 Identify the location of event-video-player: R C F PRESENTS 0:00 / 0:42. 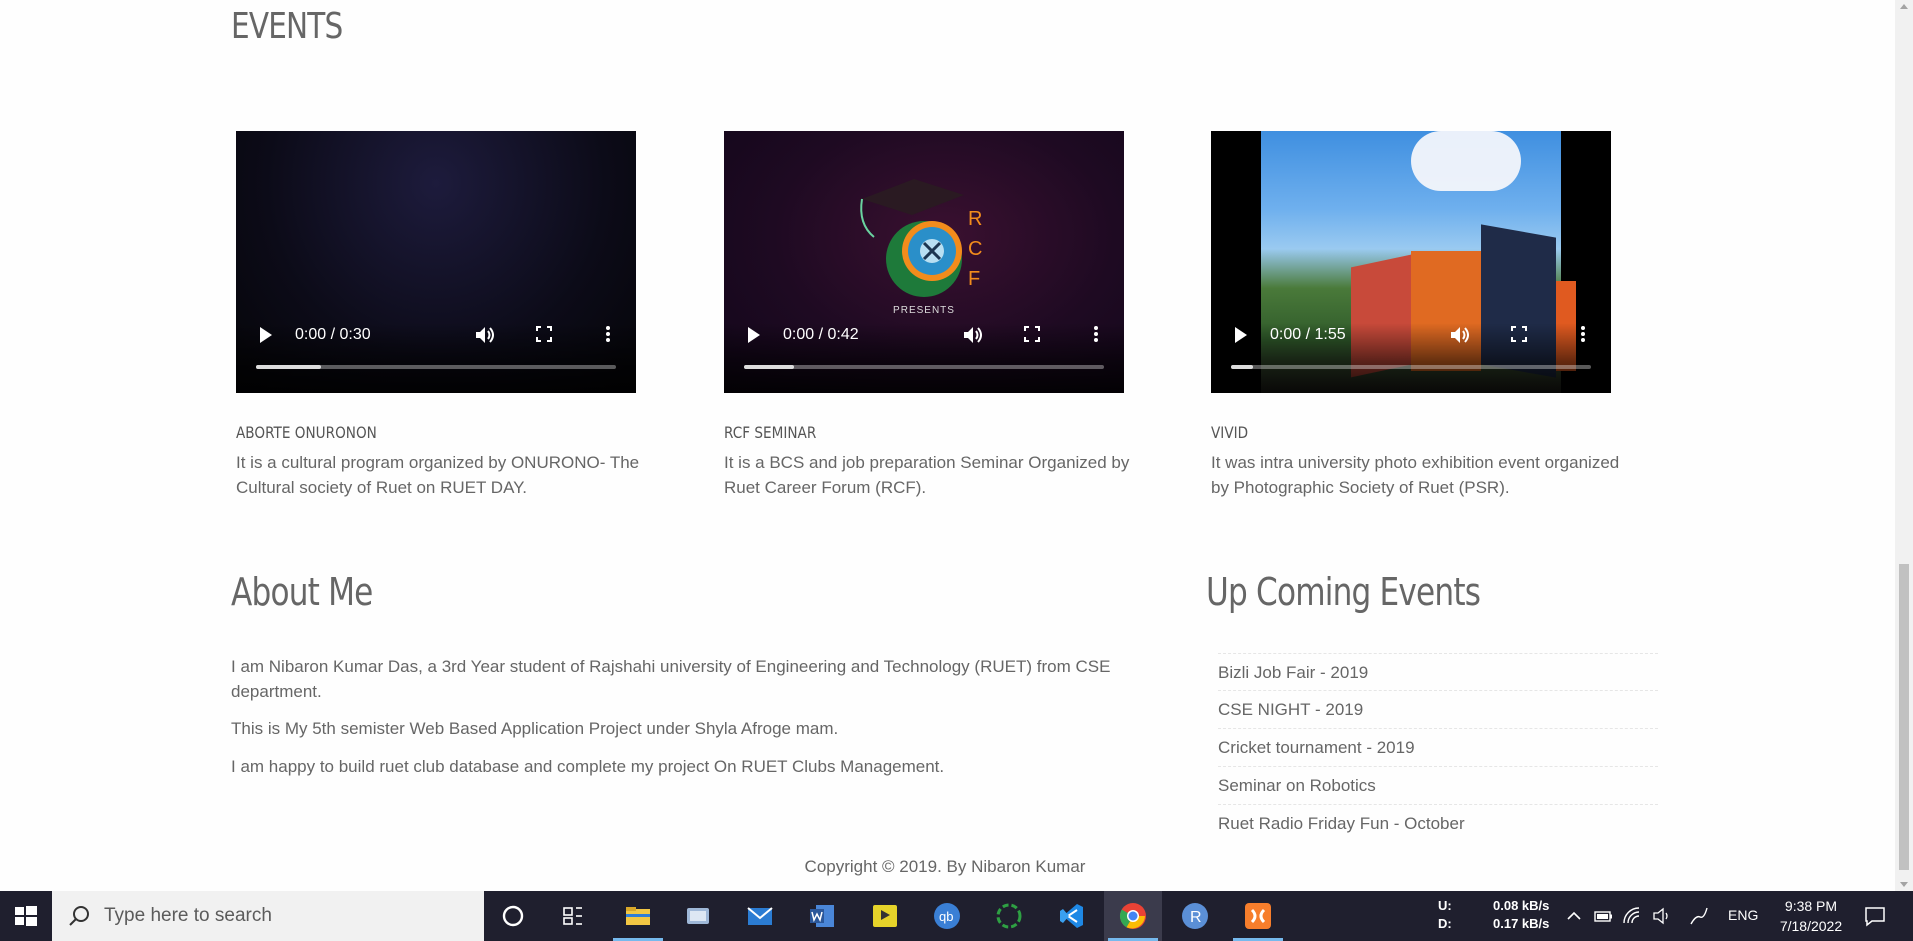
(924, 262).